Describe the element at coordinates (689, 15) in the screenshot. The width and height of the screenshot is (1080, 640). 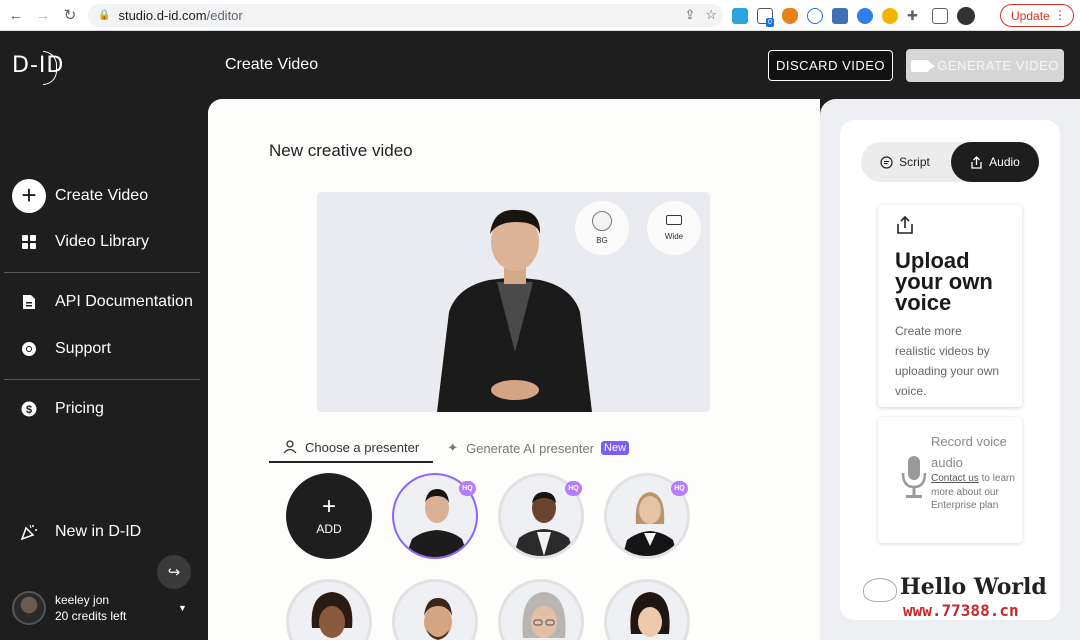
I see `share-page-icon: ⇪` at that location.